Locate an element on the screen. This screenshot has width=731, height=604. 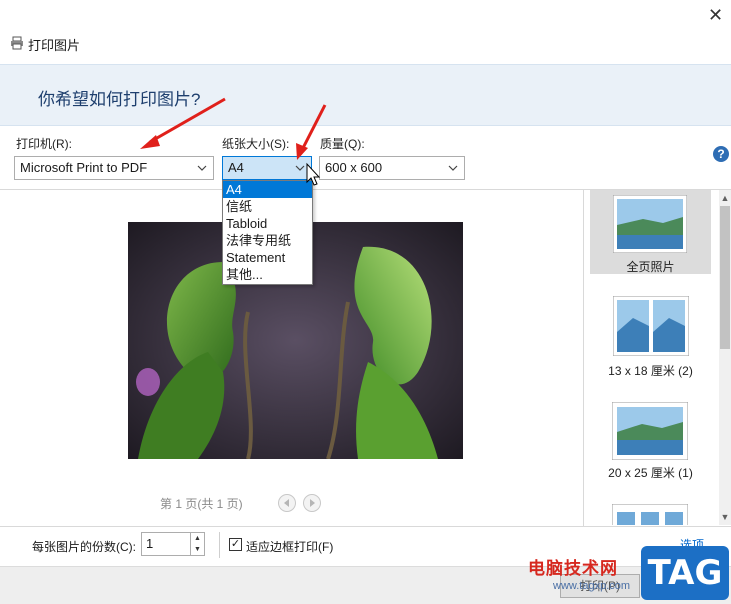
papersize-select-value: A4 is located at coordinates (236, 167).